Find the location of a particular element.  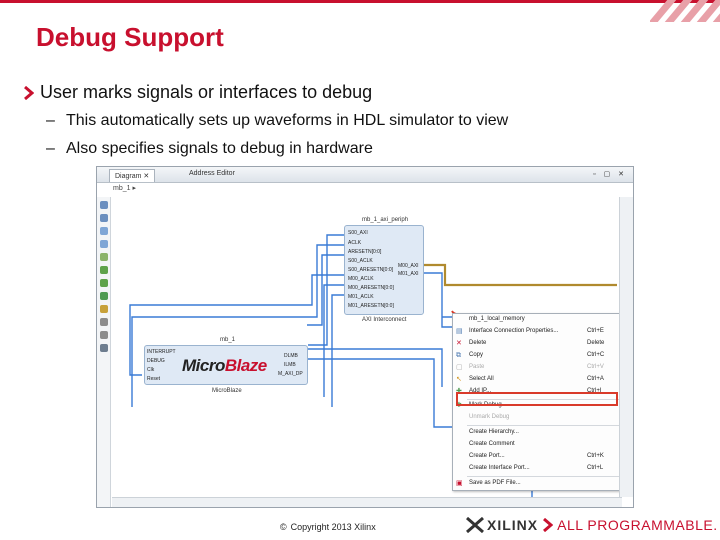

menu-item-delete: ✕ Delete Delete is located at coordinates (537, 344).